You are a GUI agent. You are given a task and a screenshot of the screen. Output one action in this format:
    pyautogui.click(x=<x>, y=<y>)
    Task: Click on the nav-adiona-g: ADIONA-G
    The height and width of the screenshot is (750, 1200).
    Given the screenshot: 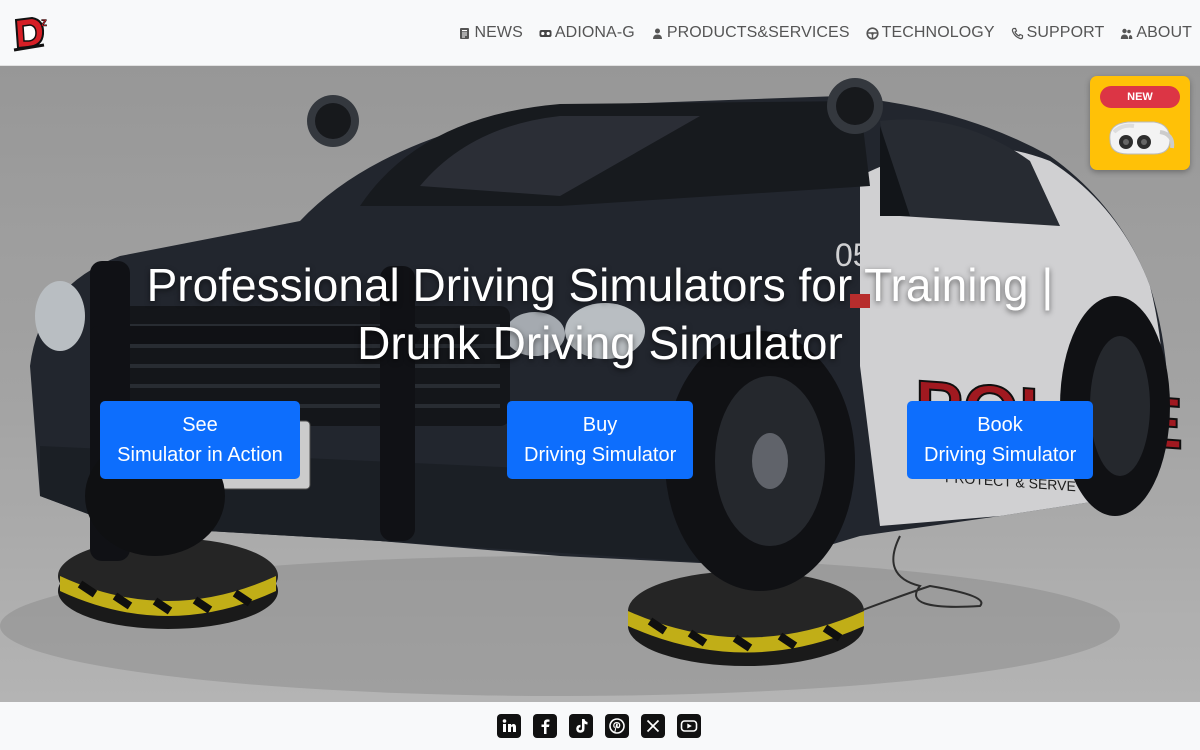 What is the action you would take?
    pyautogui.click(x=587, y=33)
    